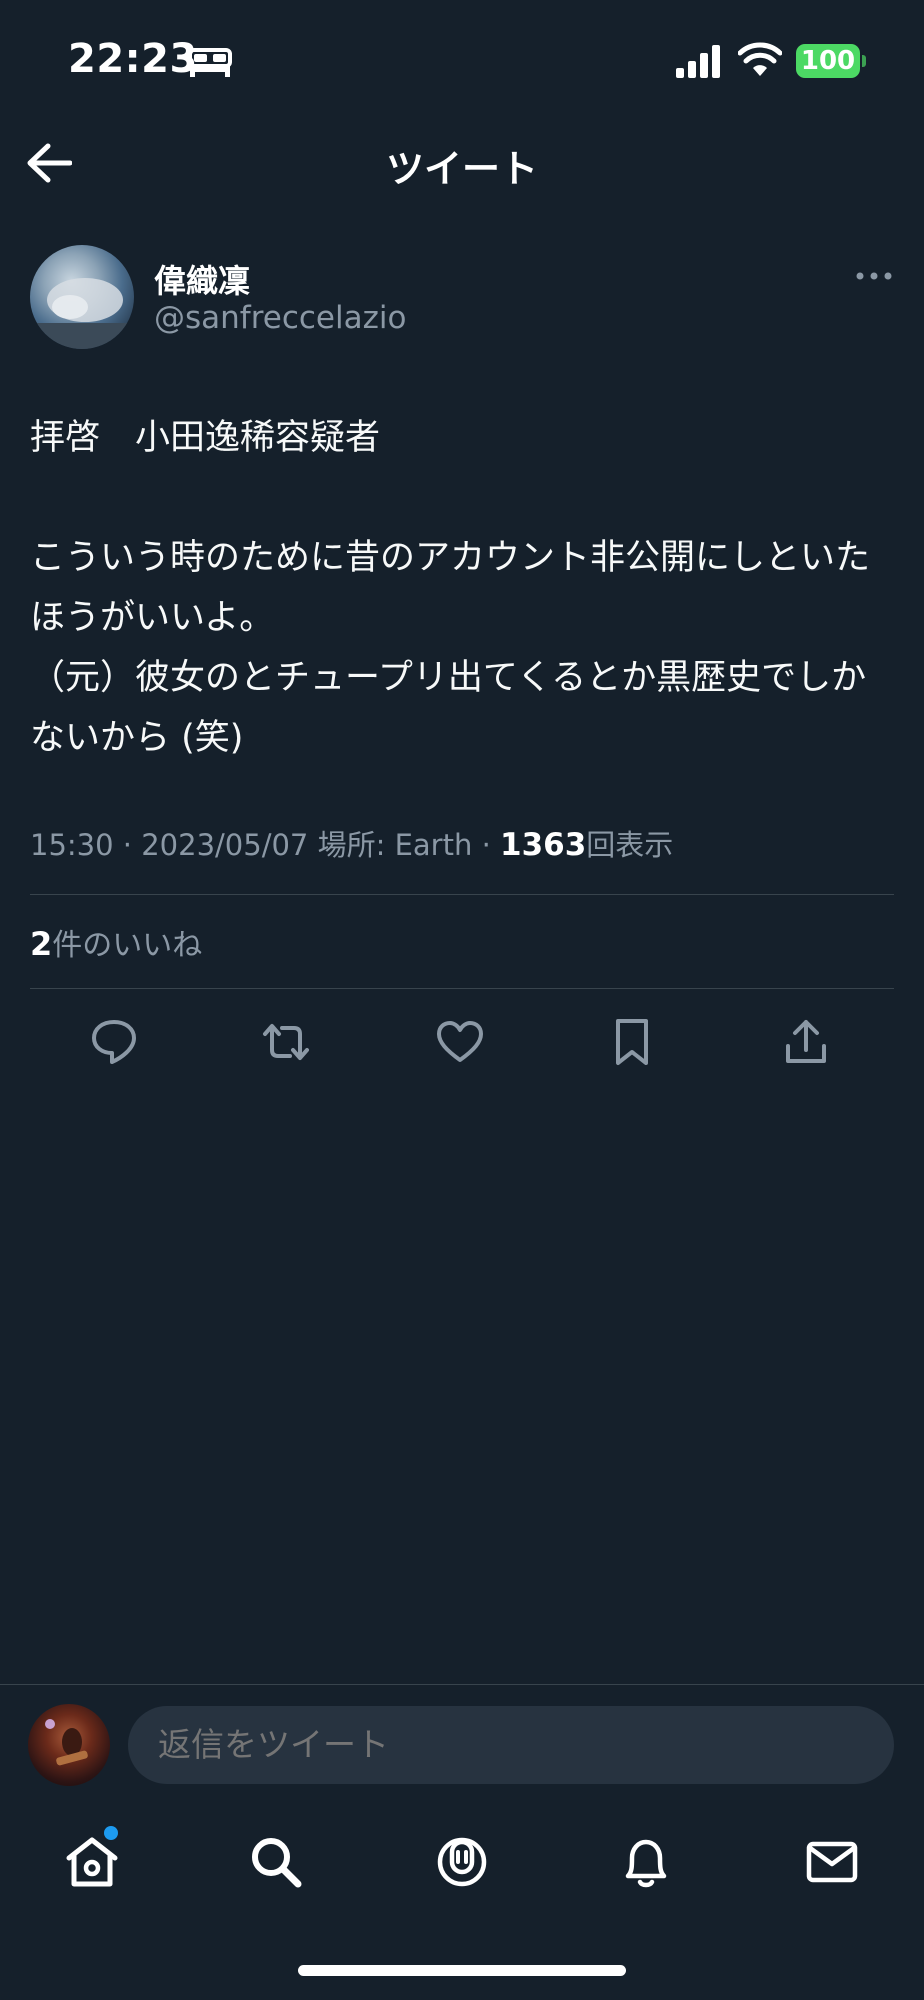 The image size is (924, 2000). Describe the element at coordinates (127, 945) in the screenshot. I see `like-label: 件のいいね` at that location.